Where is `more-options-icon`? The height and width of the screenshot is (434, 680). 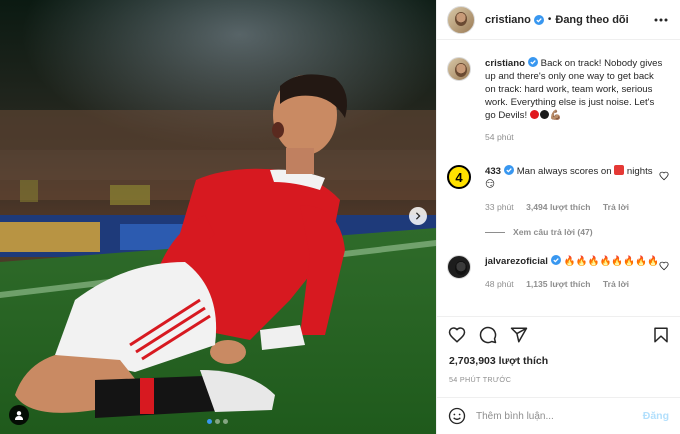
more-options-icon is located at coordinates (661, 20).